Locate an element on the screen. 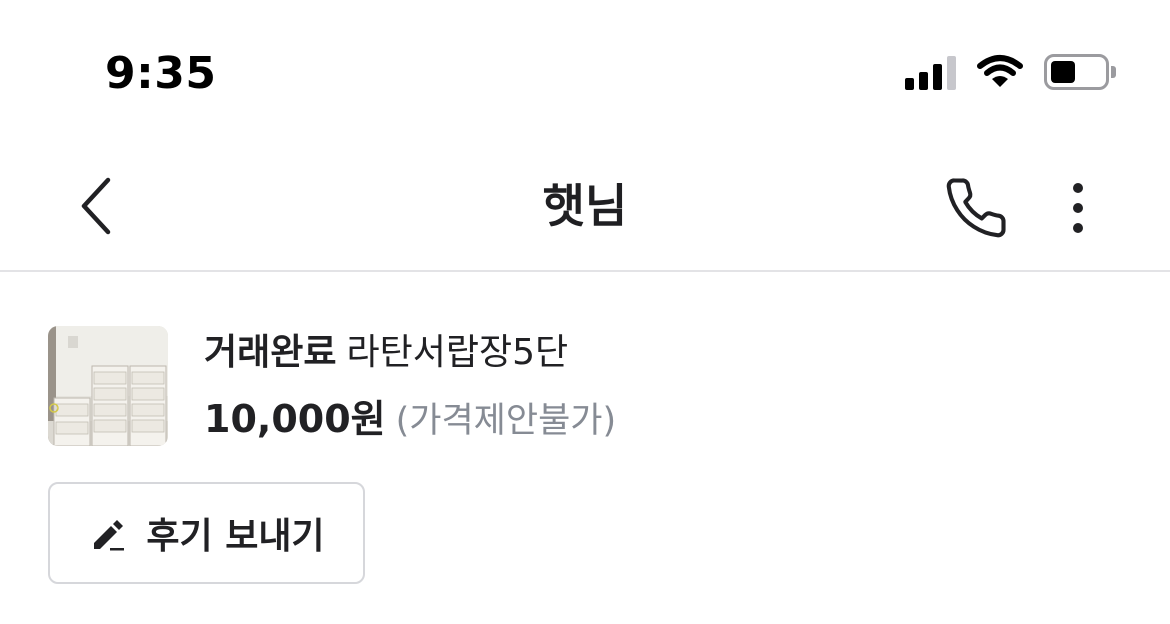  product-thumbnail is located at coordinates (108, 386).